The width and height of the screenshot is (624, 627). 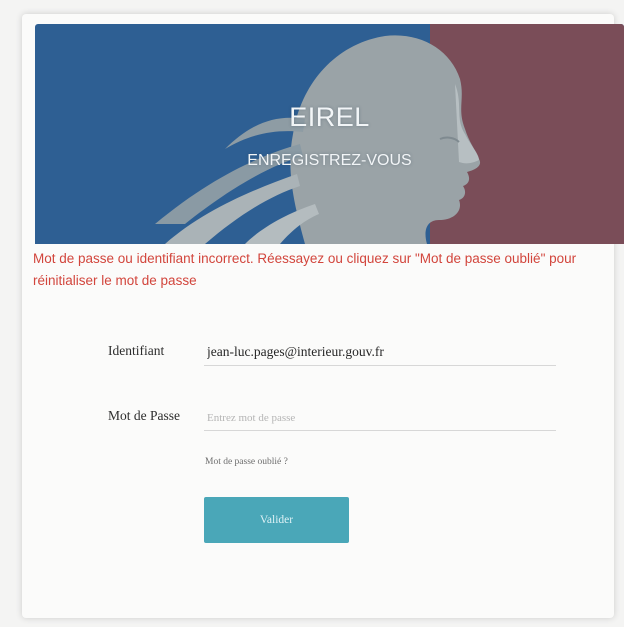 I want to click on username-field, so click(x=380, y=352).